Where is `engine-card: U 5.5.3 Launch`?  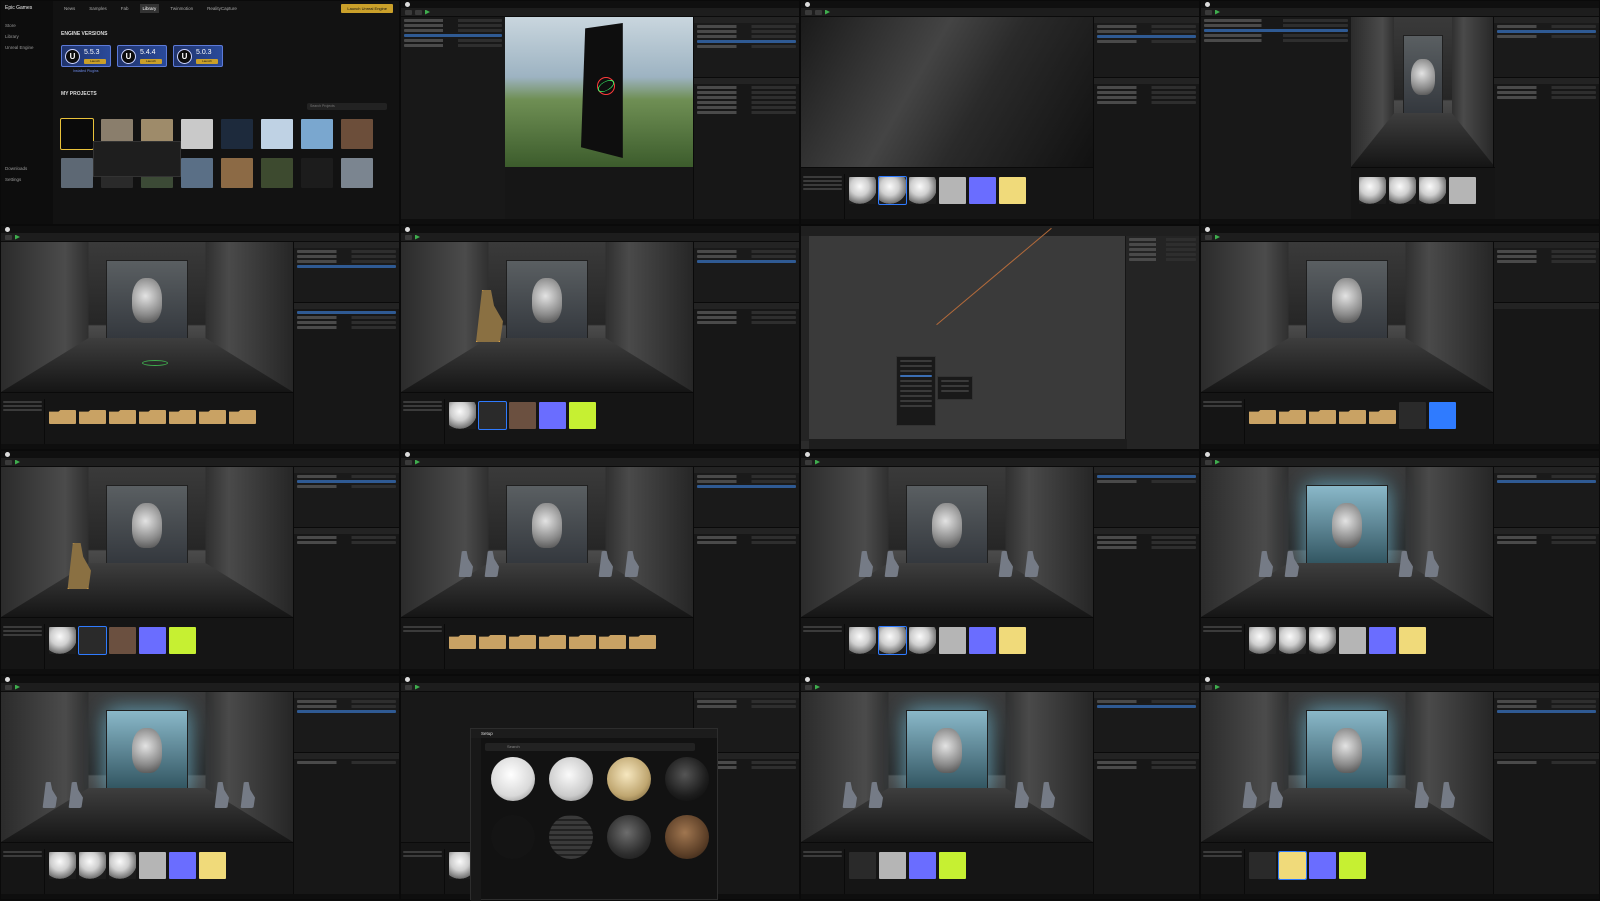 engine-card: U 5.5.3 Launch is located at coordinates (86, 56).